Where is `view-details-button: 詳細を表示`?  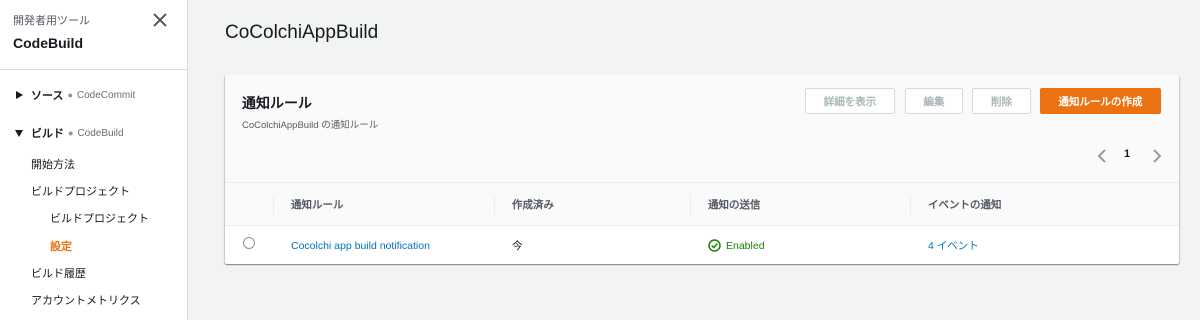 view-details-button: 詳細を表示 is located at coordinates (850, 101).